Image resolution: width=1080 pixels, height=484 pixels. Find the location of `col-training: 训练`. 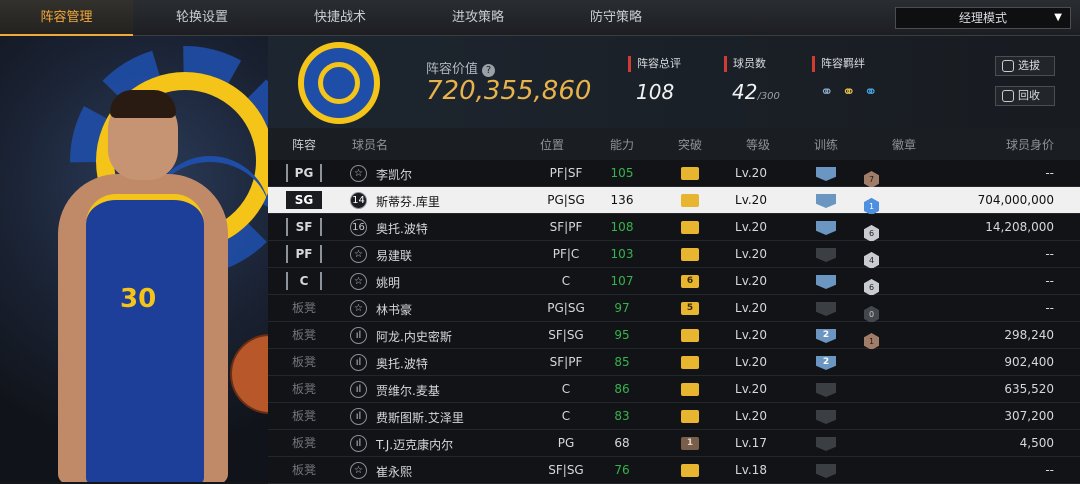

col-training: 训练 is located at coordinates (826, 145).